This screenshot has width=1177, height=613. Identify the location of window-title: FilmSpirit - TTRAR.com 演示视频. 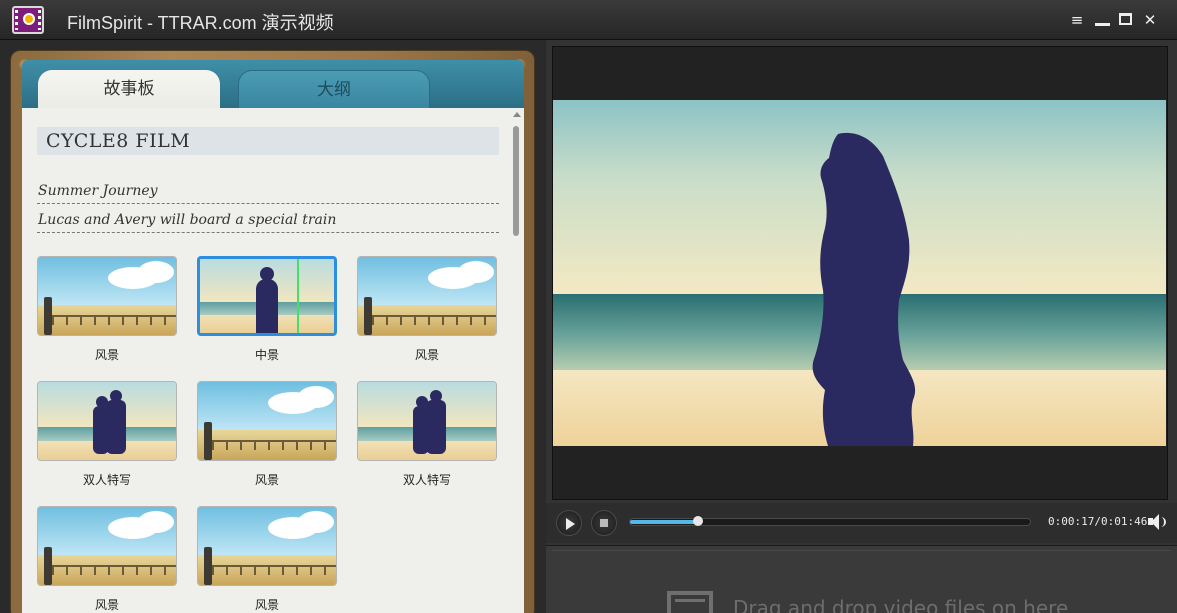
(200, 23).